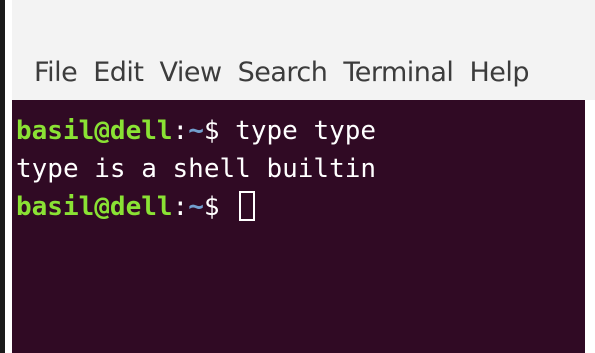 Image resolution: width=595 pixels, height=353 pixels. Describe the element at coordinates (283, 72) in the screenshot. I see `menu-search: Search` at that location.